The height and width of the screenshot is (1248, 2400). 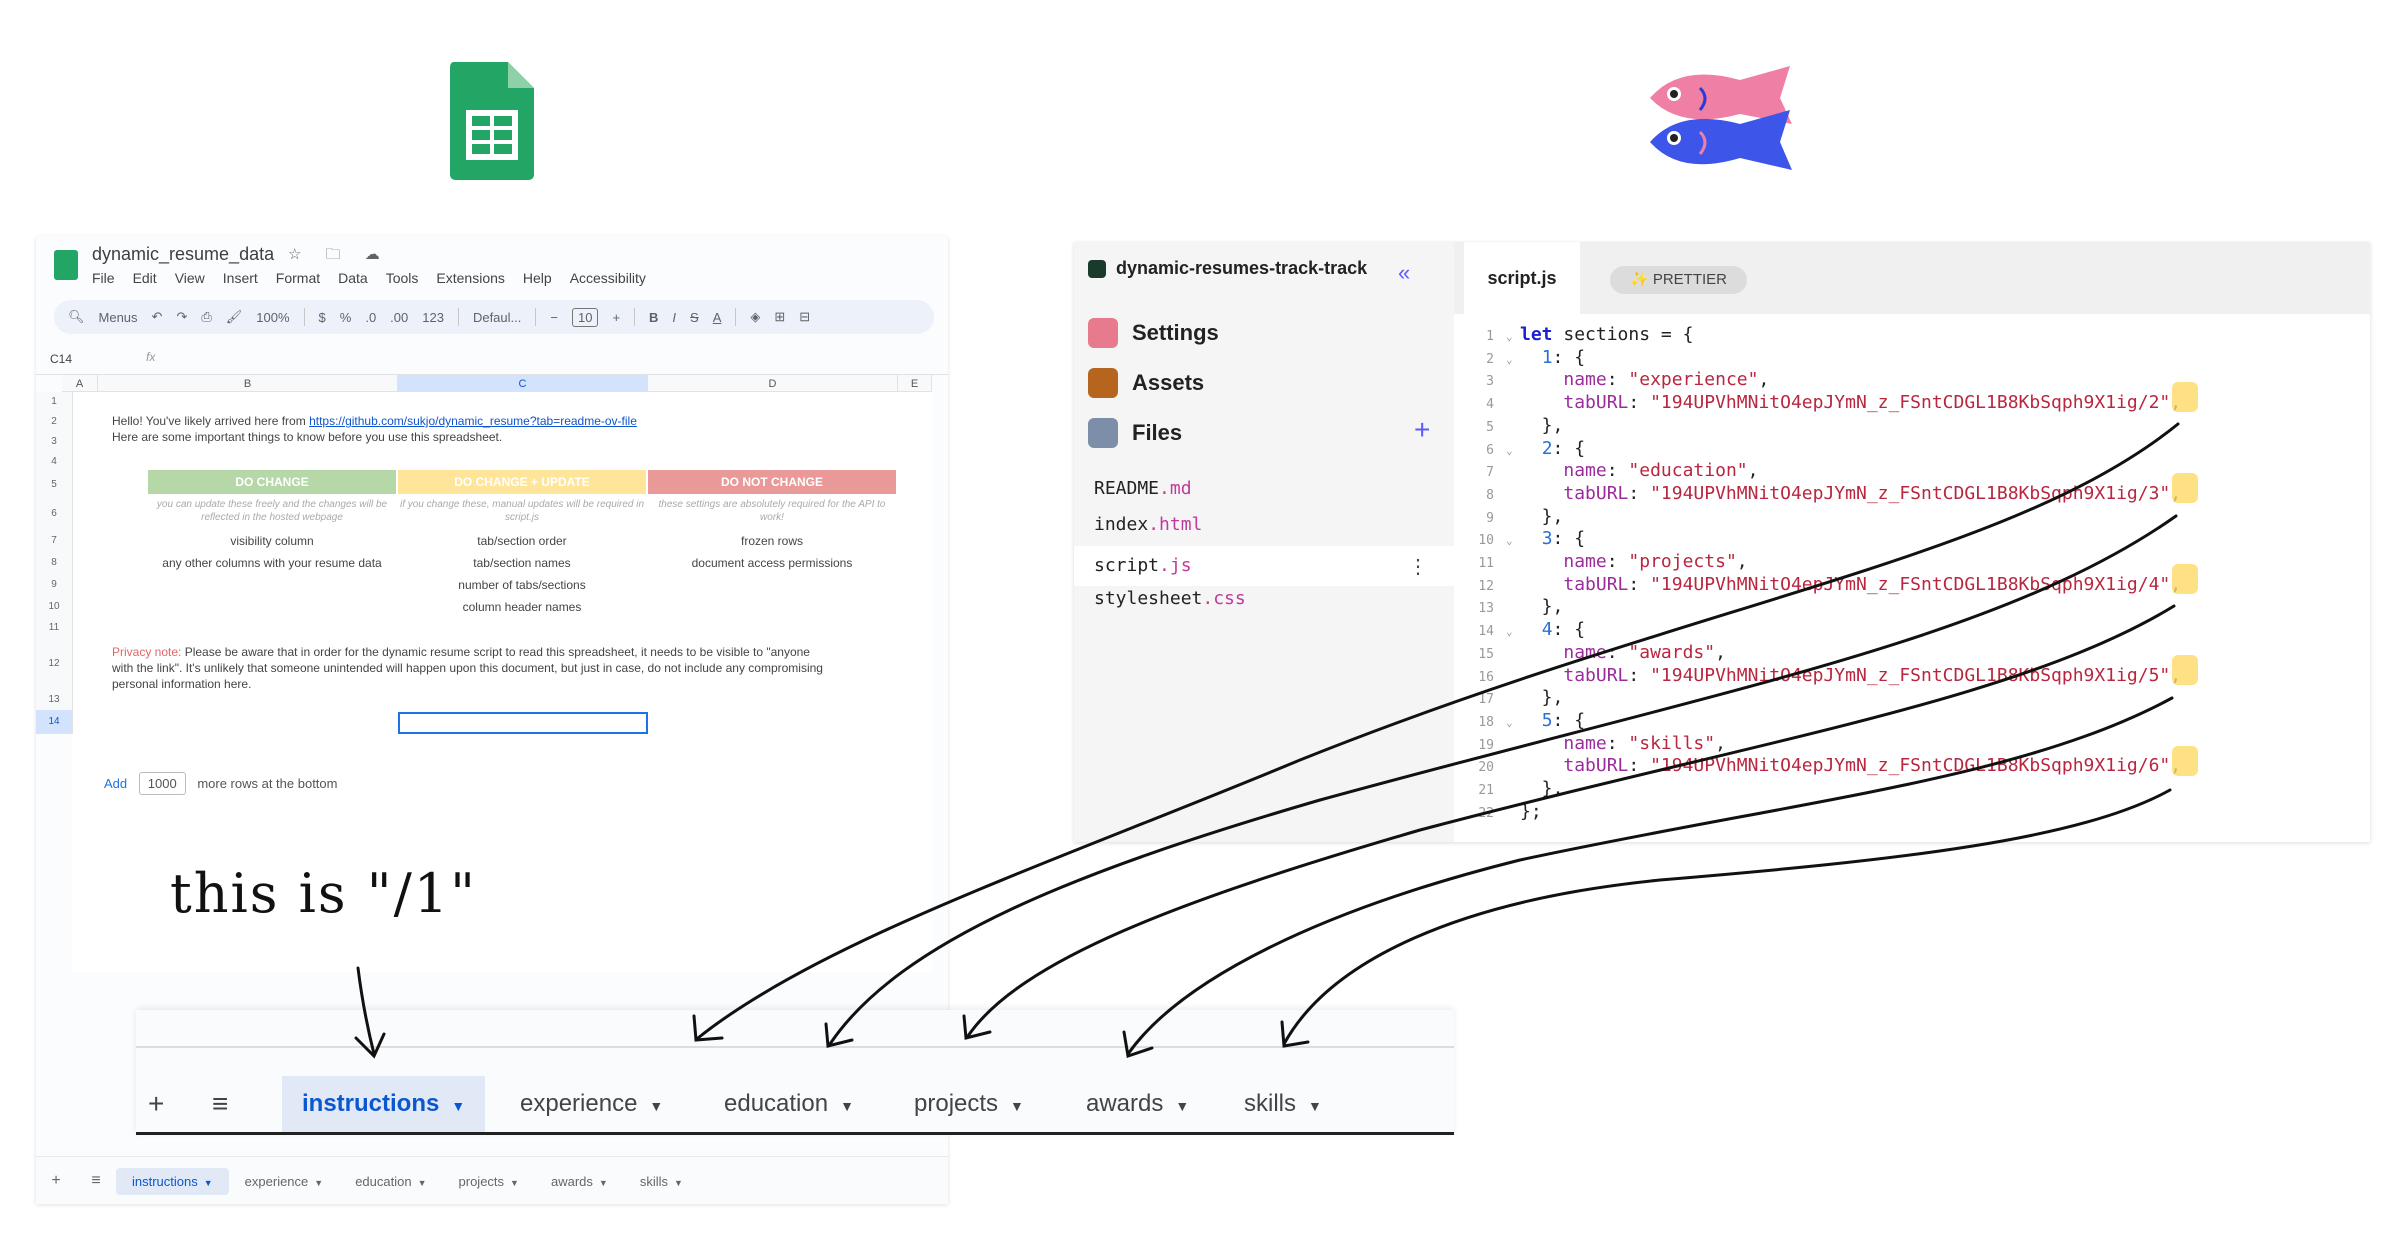 I want to click on arrow-head, so click(x=1138, y=1044).